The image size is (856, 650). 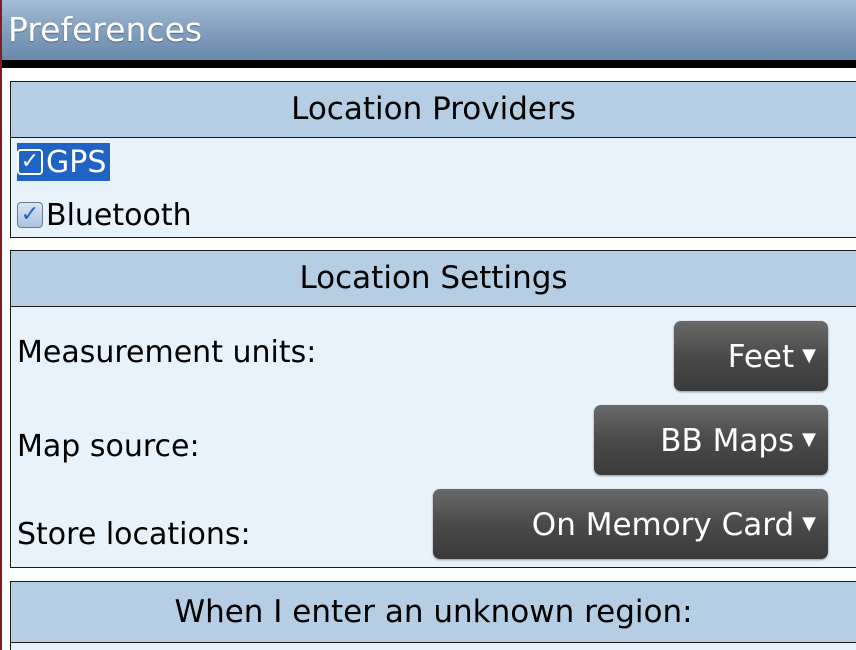 What do you see at coordinates (433, 612) in the screenshot?
I see `unknown-region-header: When I enter an unknown region:` at bounding box center [433, 612].